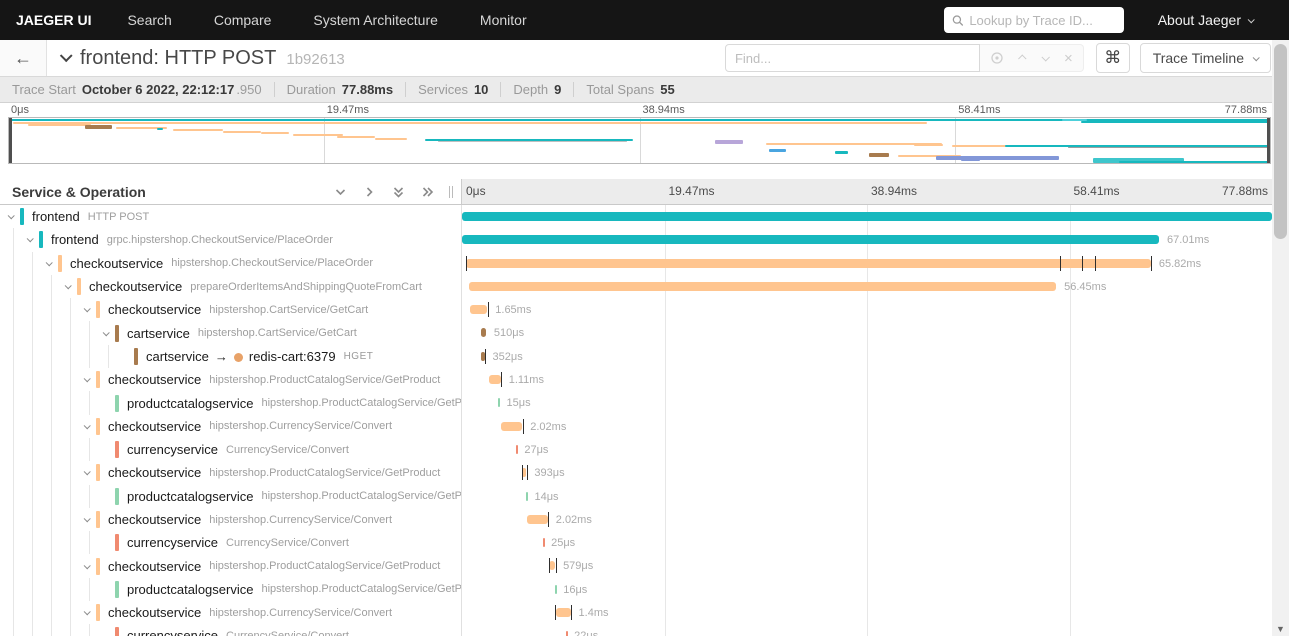 The image size is (1289, 636). I want to click on timeline-minimap, so click(639, 140).